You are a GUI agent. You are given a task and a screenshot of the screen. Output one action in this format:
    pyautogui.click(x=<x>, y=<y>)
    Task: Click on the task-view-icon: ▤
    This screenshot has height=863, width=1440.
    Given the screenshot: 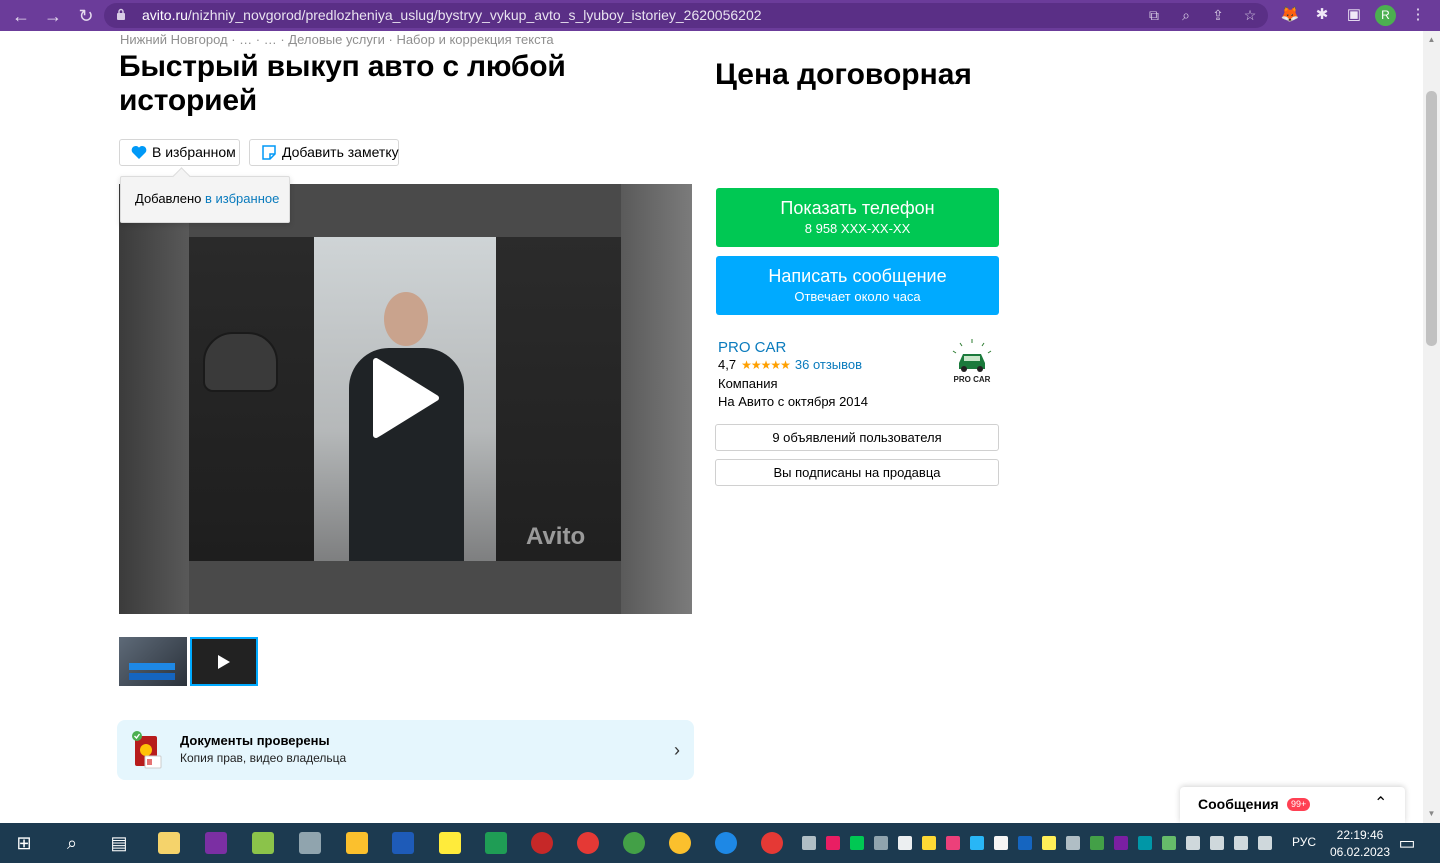 What is the action you would take?
    pyautogui.click(x=119, y=843)
    